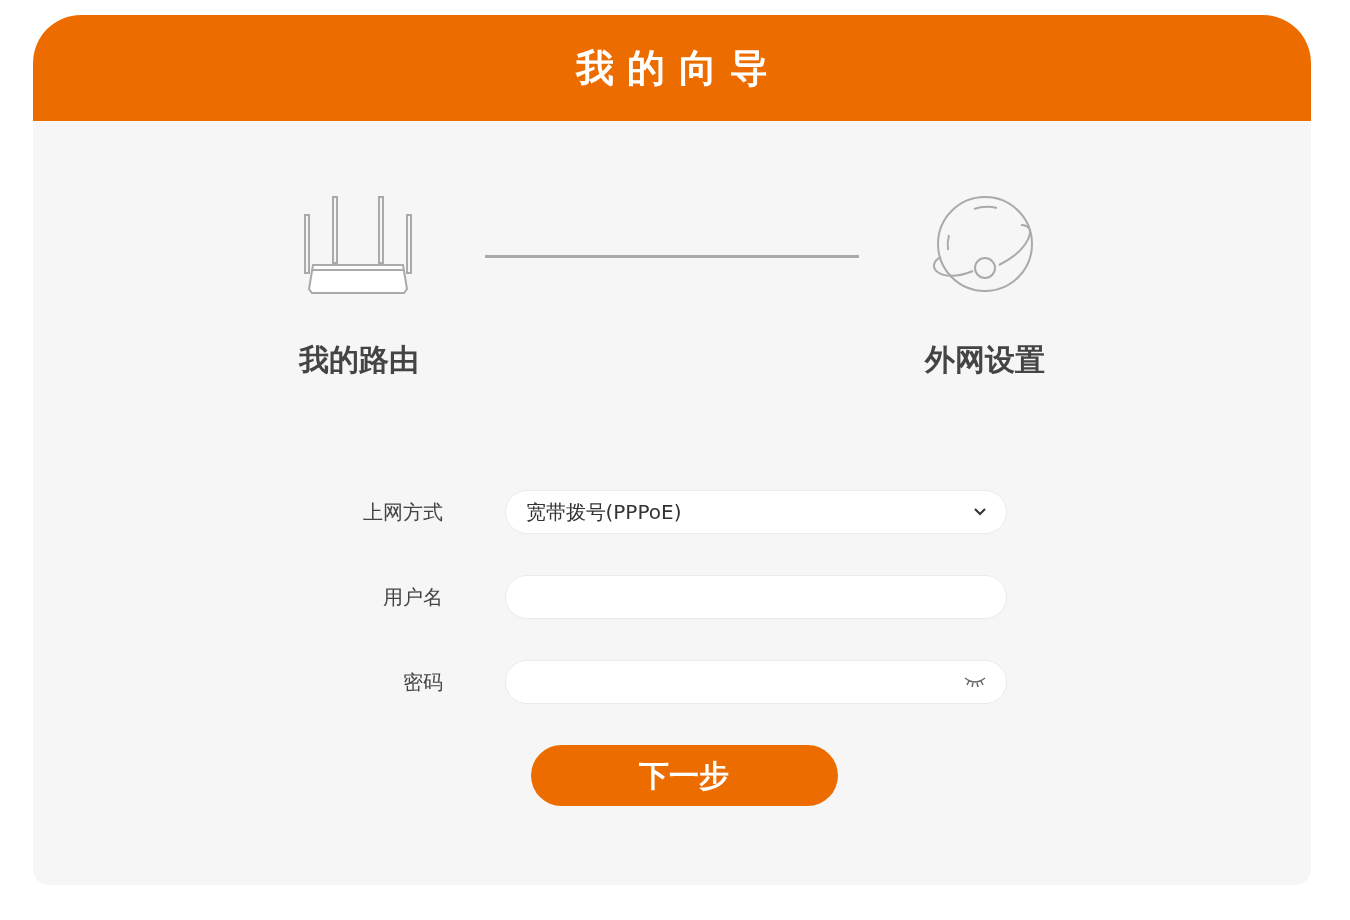 This screenshot has height=920, width=1350. What do you see at coordinates (422, 682) in the screenshot?
I see `field-label: 密码` at bounding box center [422, 682].